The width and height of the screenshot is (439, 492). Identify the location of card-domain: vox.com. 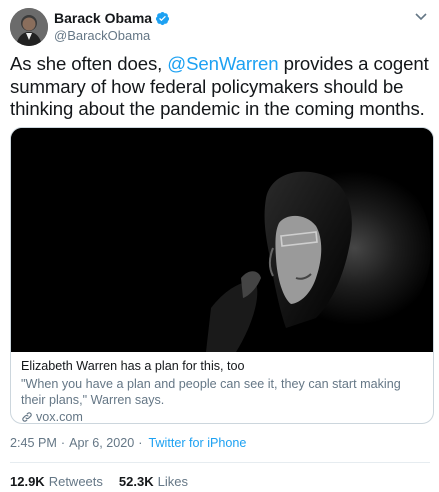
(223, 416).